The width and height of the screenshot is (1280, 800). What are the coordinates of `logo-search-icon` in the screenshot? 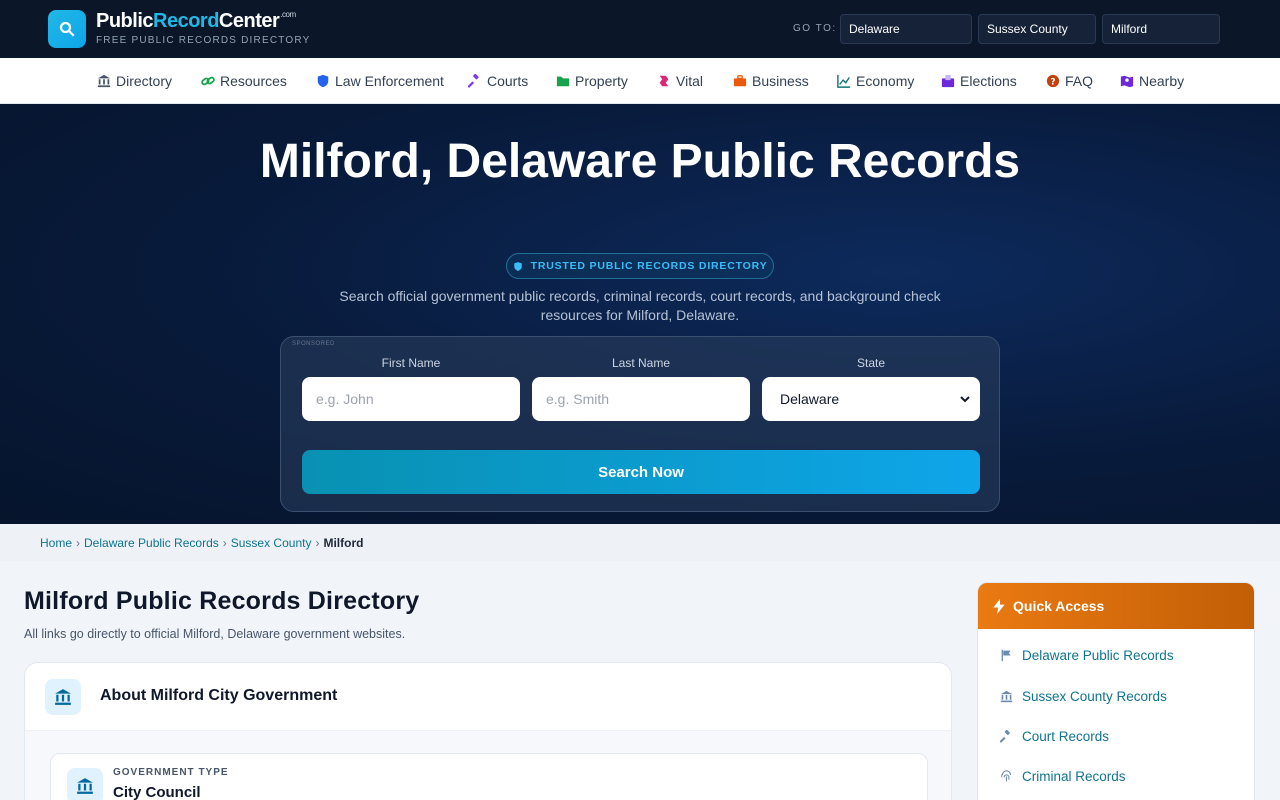 It's located at (67, 29).